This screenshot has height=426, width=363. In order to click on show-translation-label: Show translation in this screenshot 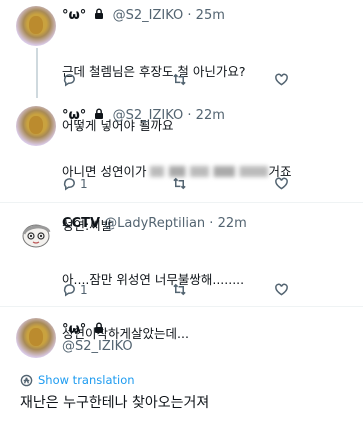, I will do `click(86, 380)`.